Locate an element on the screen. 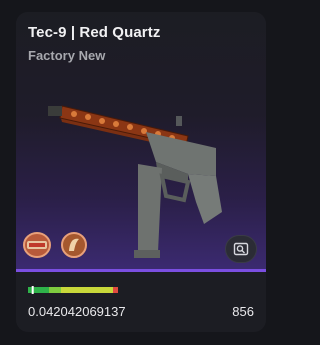  inspect-icon is located at coordinates (241, 249).